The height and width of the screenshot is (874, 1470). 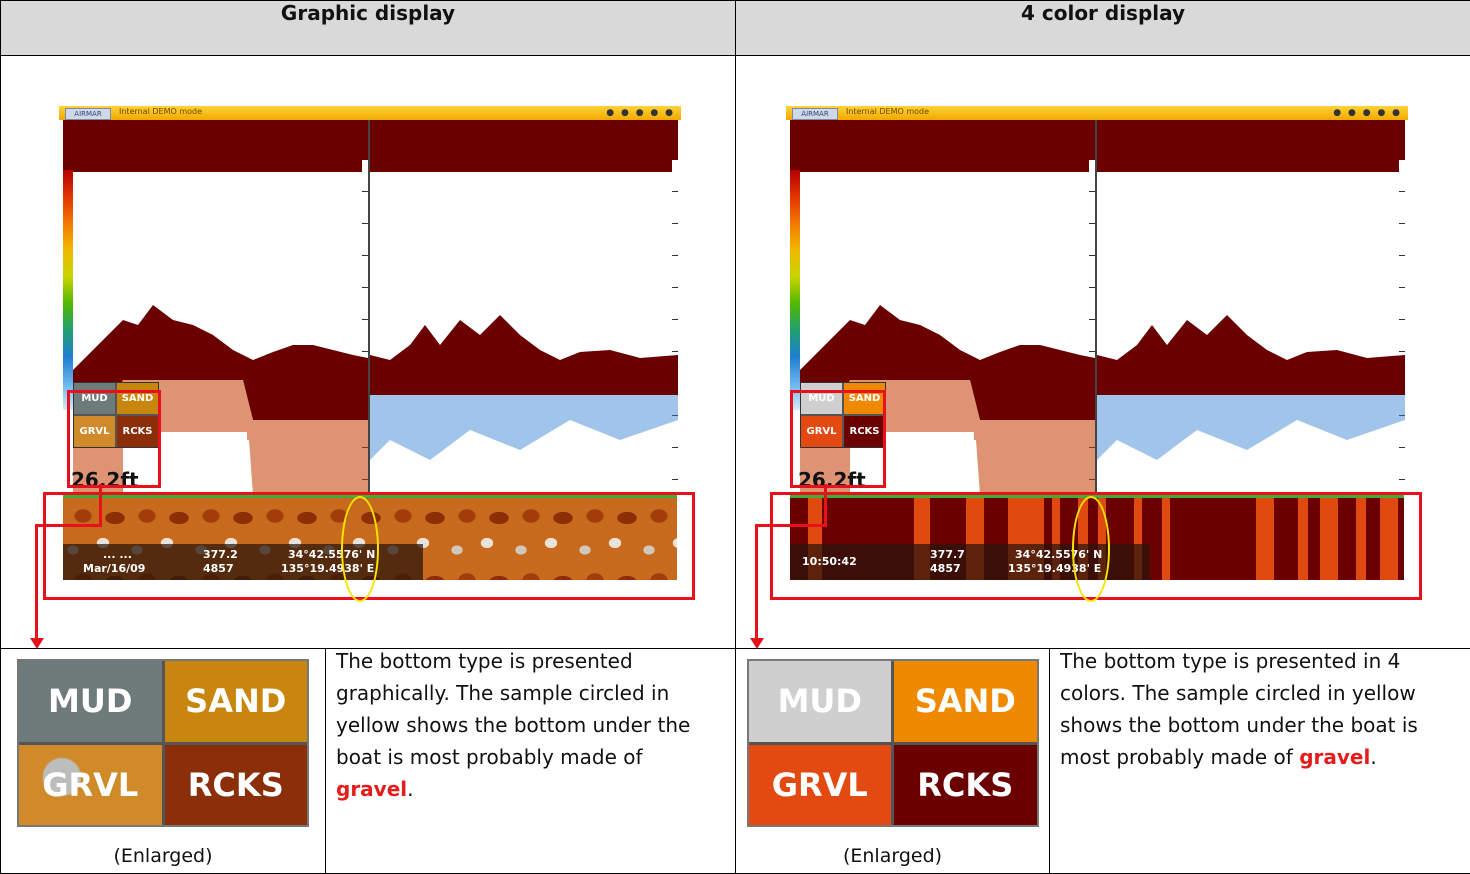 I want to click on enlarged-legend-graphic-cell: MUD SAND GRVL RCKS (Enlarged), so click(x=163, y=761).